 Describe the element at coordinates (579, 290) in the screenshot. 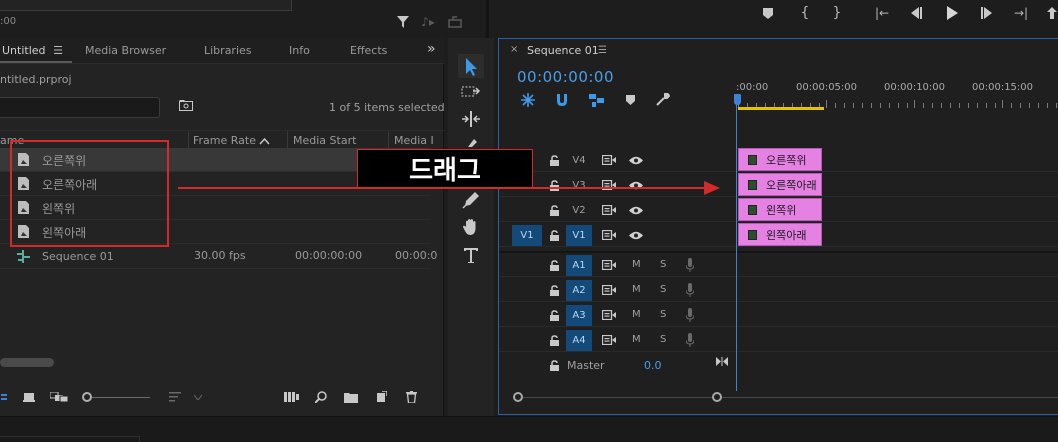

I see `track-name: A2` at that location.